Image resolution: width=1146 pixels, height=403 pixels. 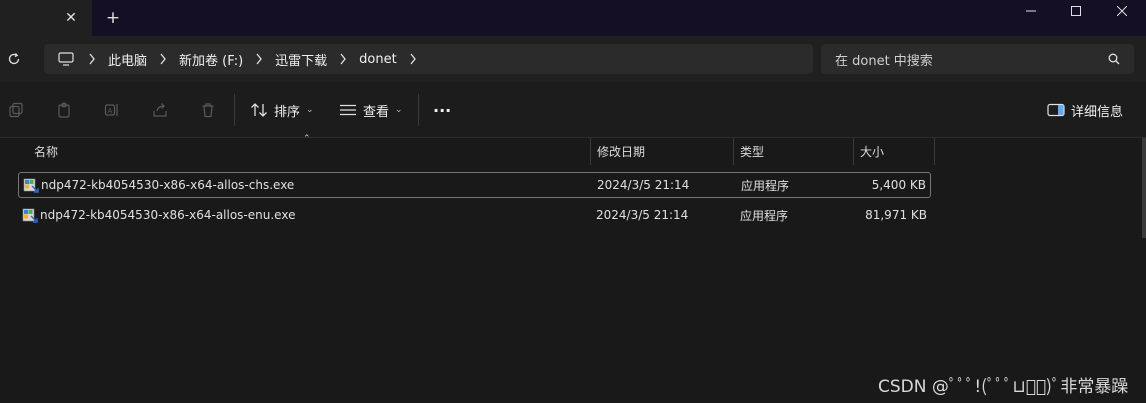 What do you see at coordinates (934, 151) in the screenshot?
I see `column-divider` at bounding box center [934, 151].